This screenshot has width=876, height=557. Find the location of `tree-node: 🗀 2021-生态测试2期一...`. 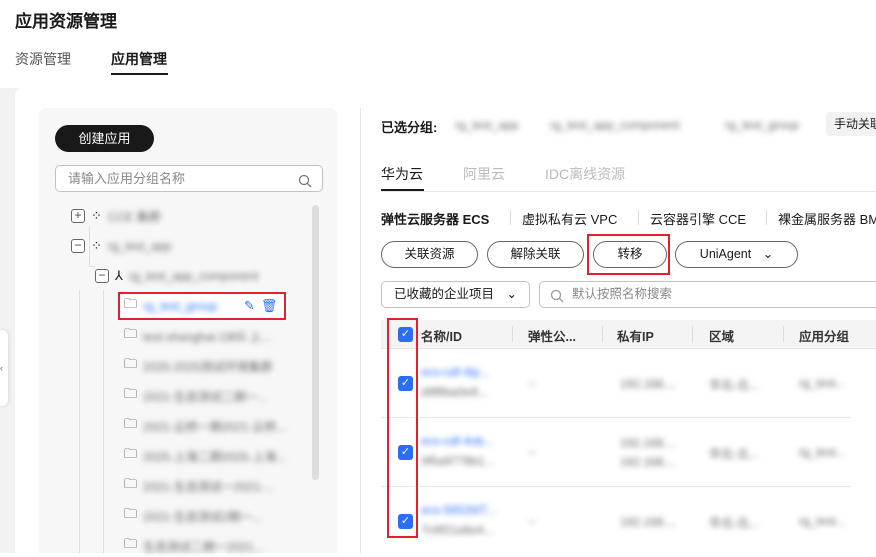

tree-node: 🗀 2021-生态测试2期一... is located at coordinates (193, 516).